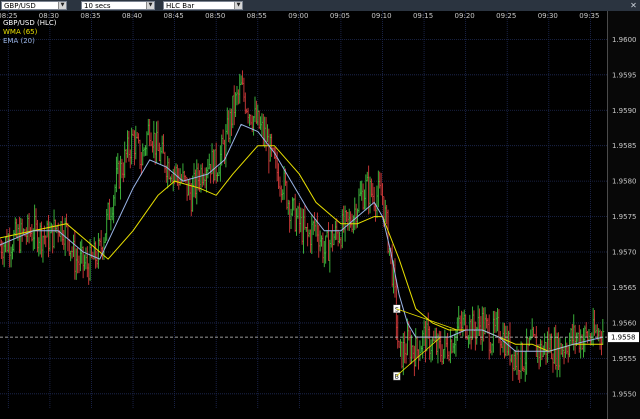 The height and width of the screenshot is (419, 640). What do you see at coordinates (118, 5) in the screenshot?
I see `interval-select: 10 secs ▼` at bounding box center [118, 5].